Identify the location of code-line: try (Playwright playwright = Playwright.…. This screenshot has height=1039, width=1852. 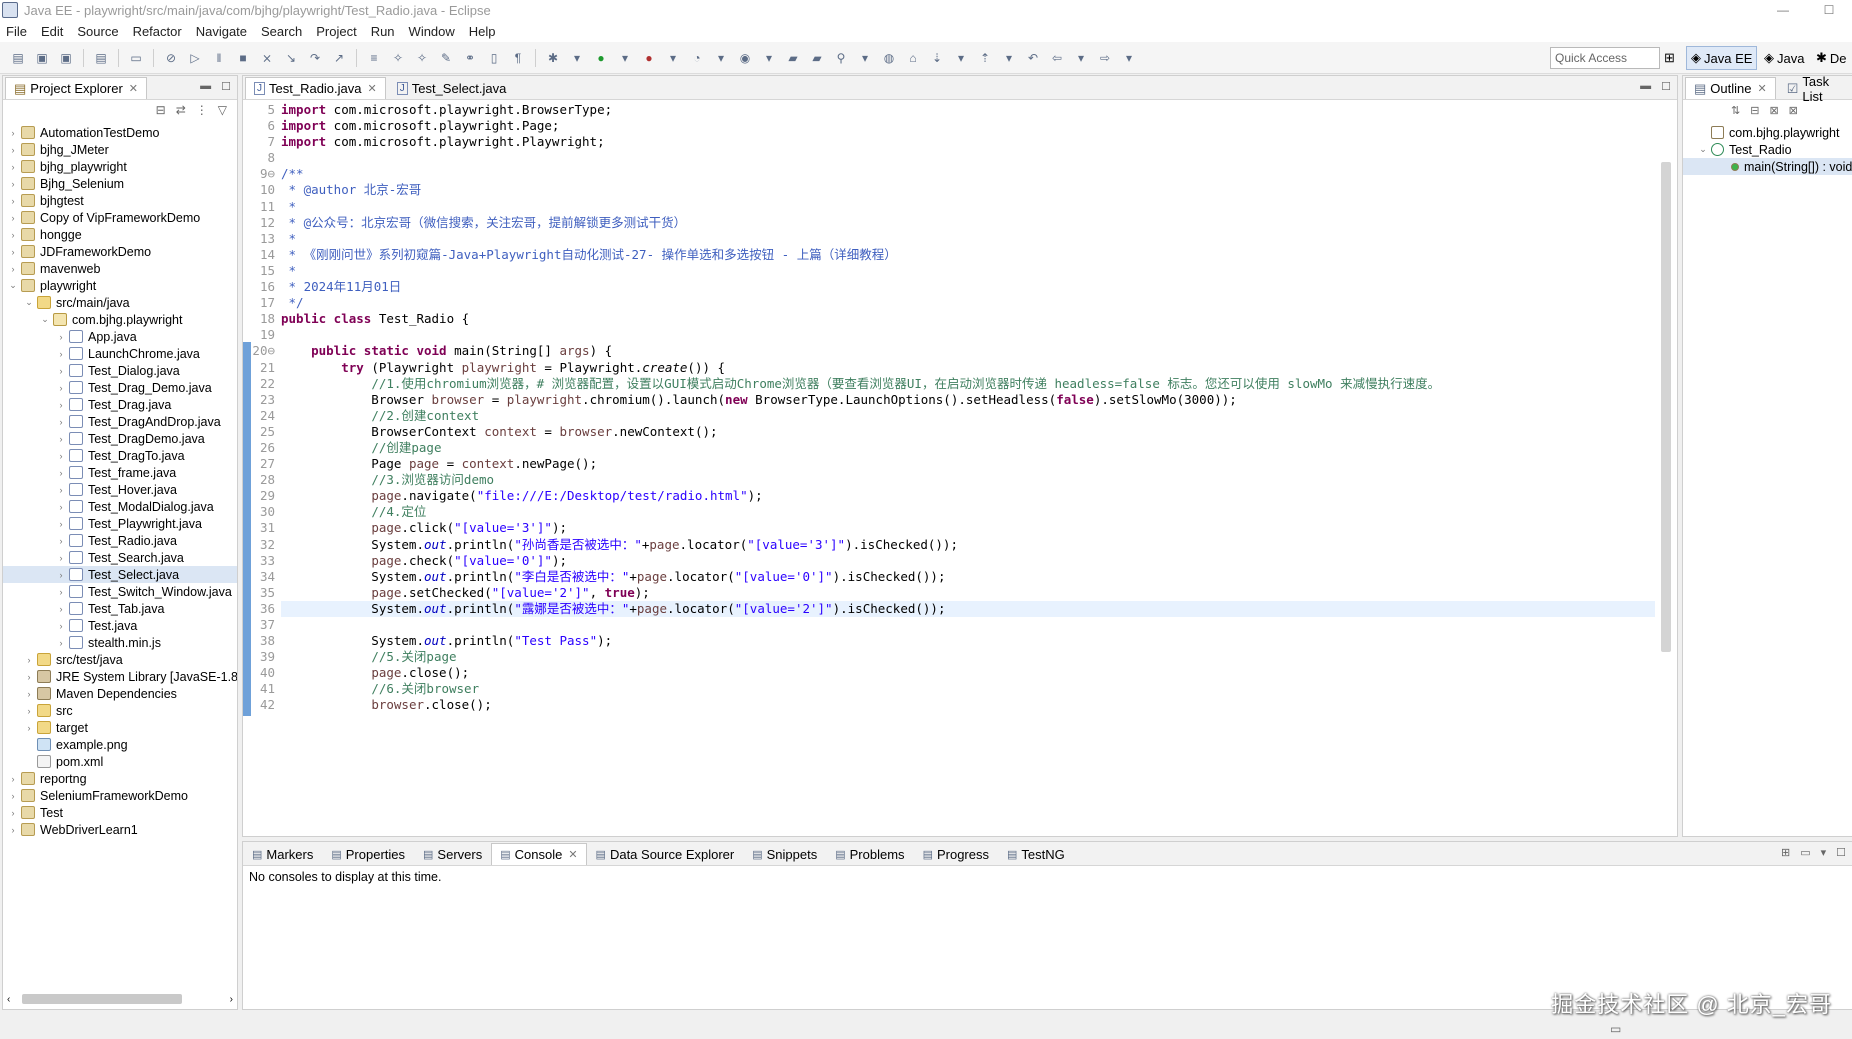
(968, 368).